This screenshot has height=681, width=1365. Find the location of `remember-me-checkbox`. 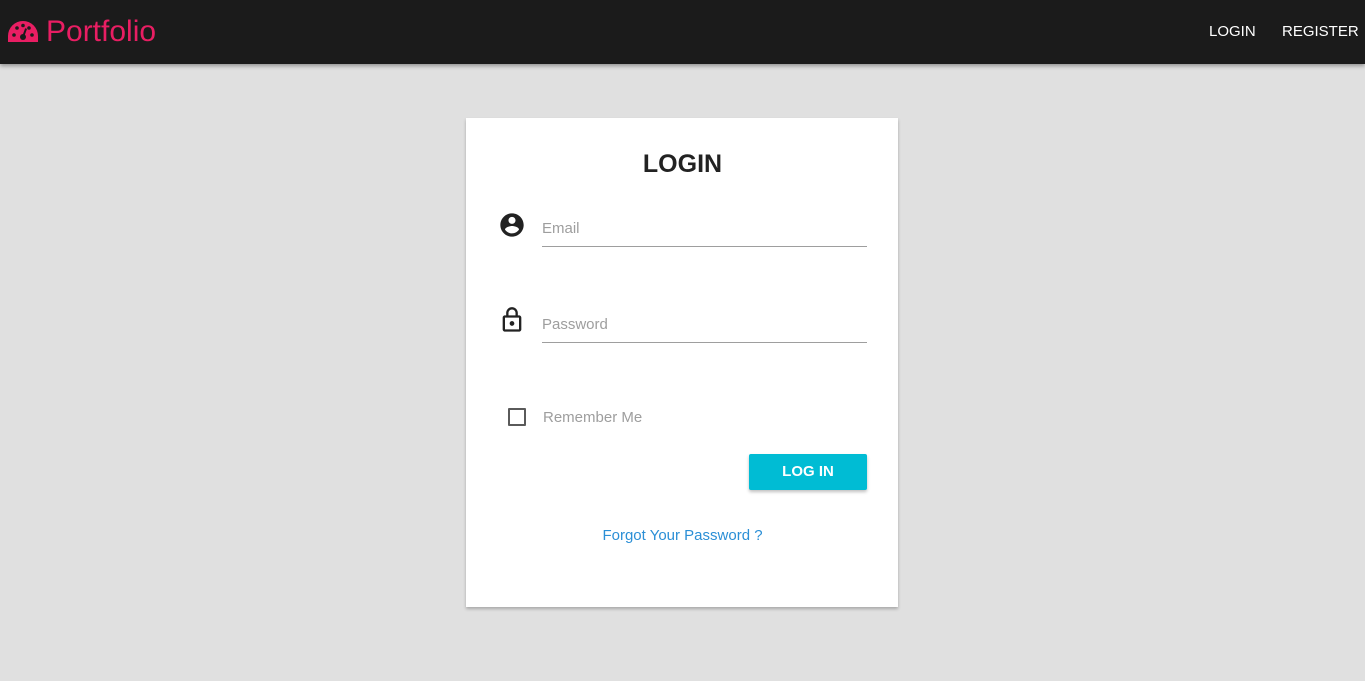

remember-me-checkbox is located at coordinates (517, 417).